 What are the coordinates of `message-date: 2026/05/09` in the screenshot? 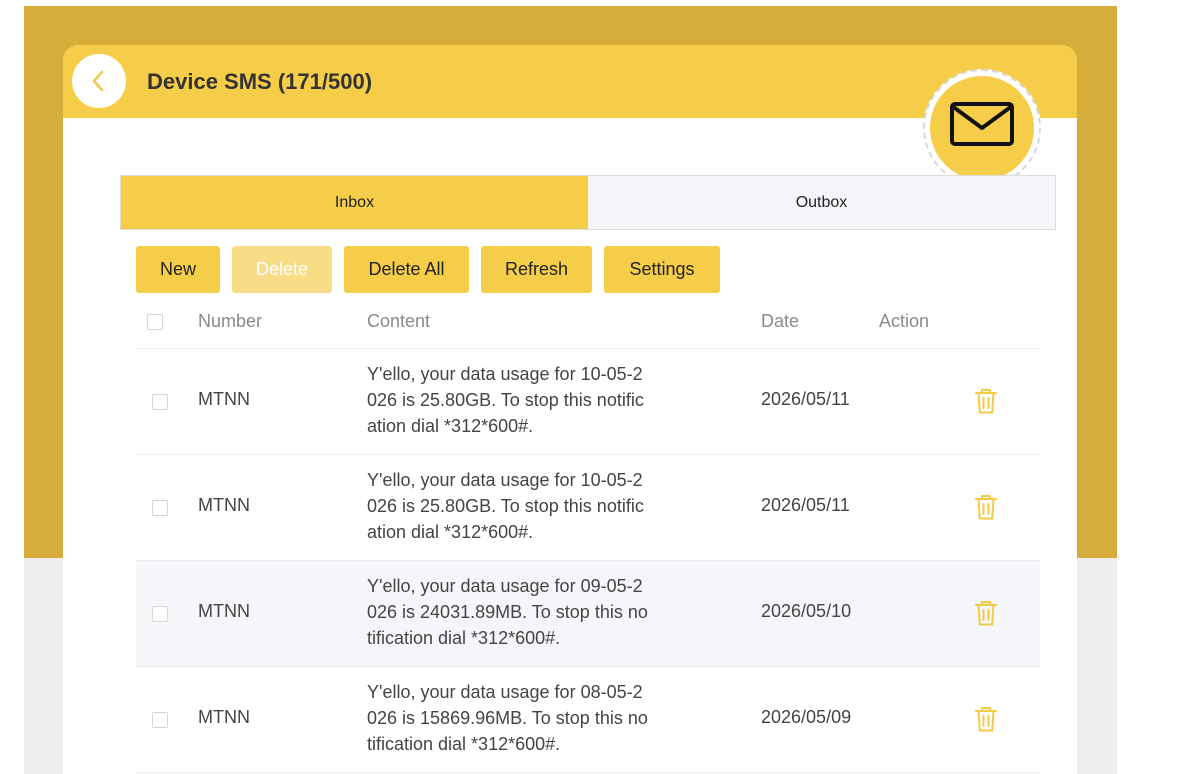 It's located at (806, 717).